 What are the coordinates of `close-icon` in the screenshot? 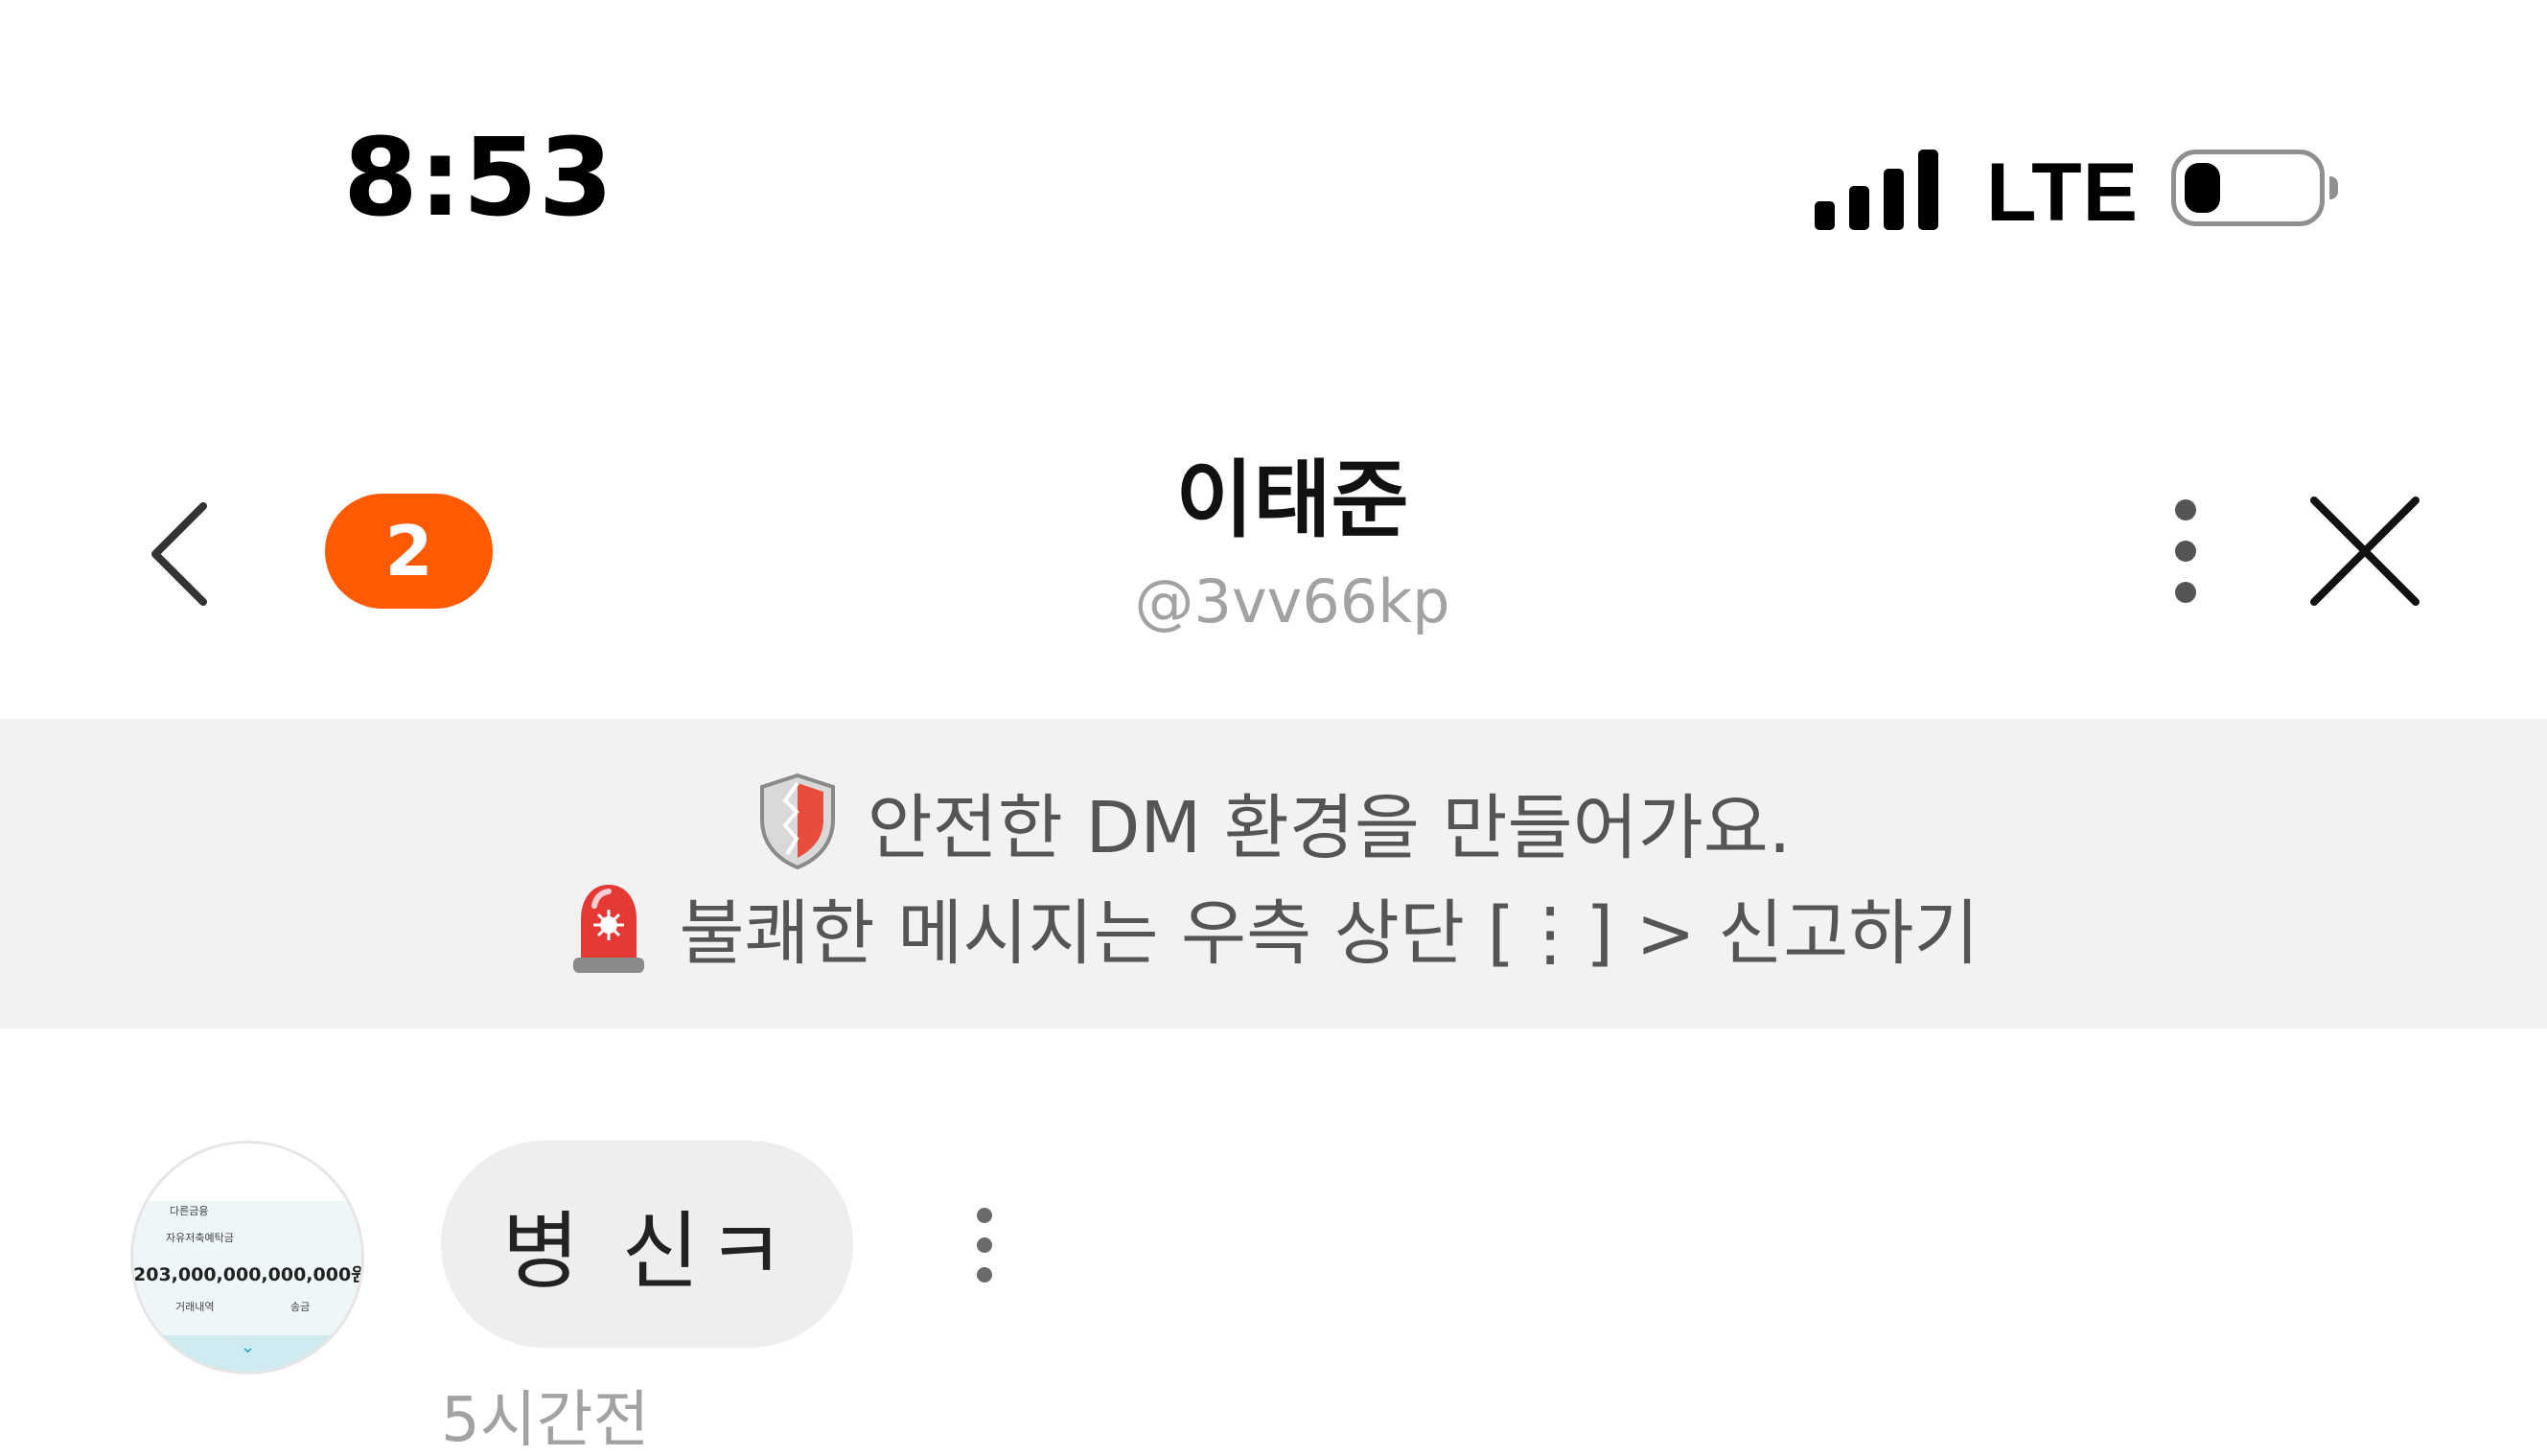 It's located at (2364, 551).